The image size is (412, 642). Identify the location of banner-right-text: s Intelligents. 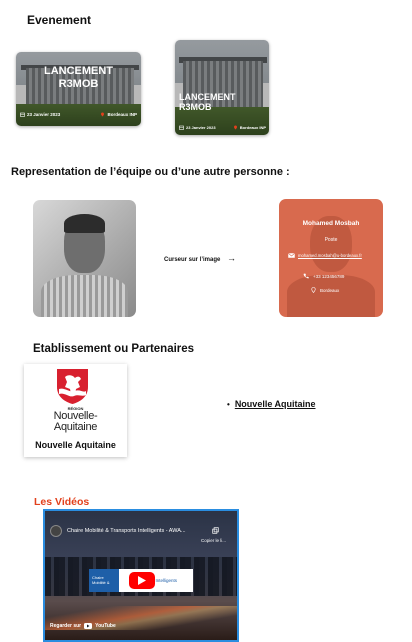
(165, 580).